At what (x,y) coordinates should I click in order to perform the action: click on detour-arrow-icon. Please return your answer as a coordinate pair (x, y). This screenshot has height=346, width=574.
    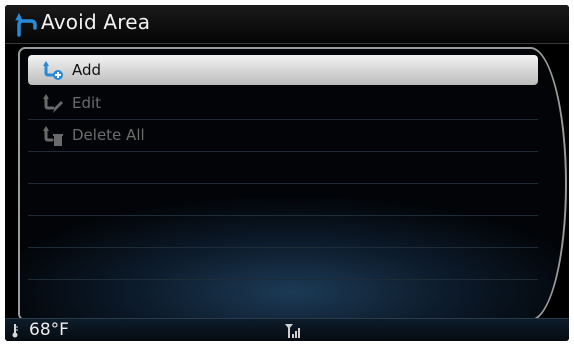
    Looking at the image, I should click on (26, 24).